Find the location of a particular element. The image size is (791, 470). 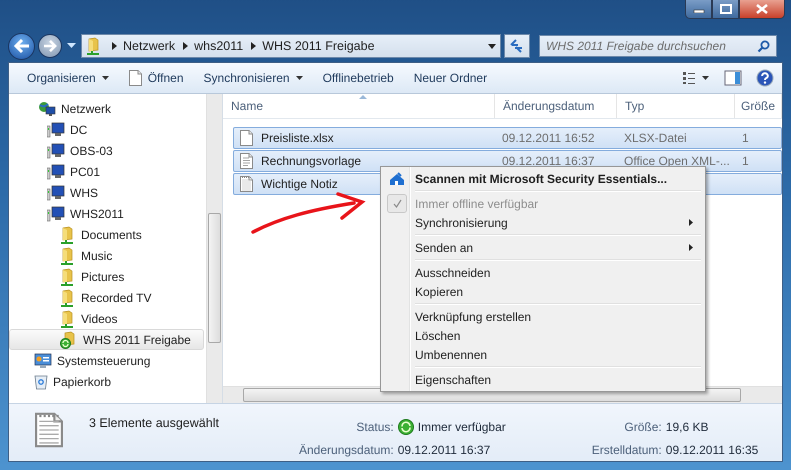

close-button is located at coordinates (762, 9).